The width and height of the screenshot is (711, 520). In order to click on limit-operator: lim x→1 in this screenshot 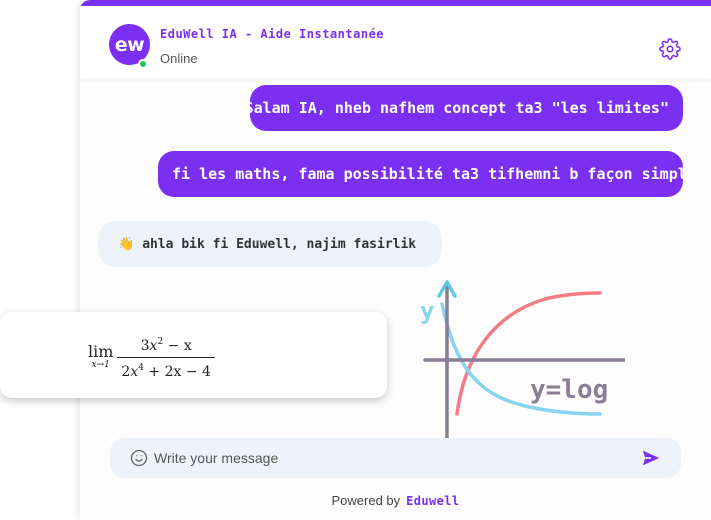, I will do `click(100, 357)`.